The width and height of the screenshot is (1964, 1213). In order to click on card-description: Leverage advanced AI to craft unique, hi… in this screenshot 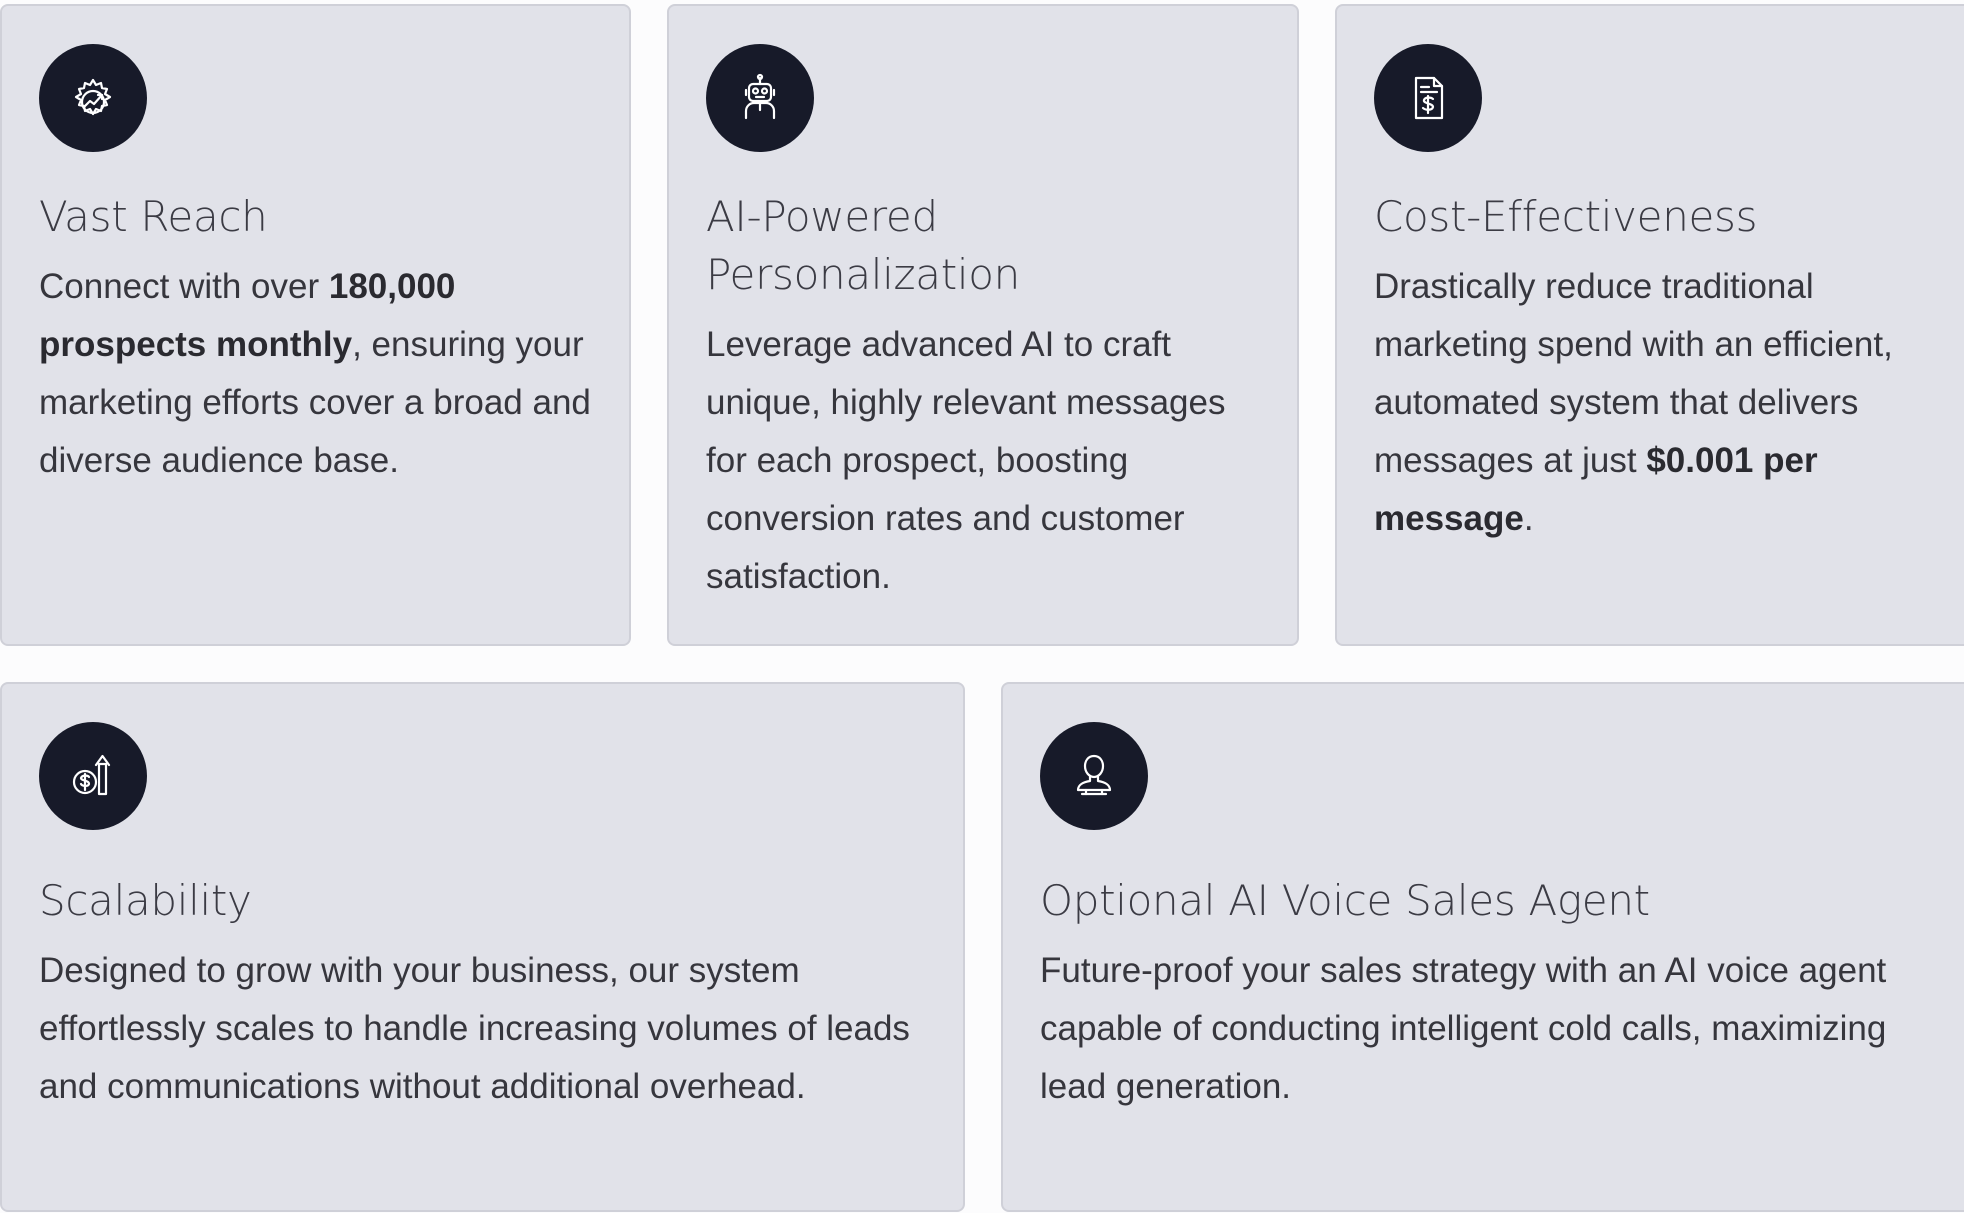, I will do `click(966, 460)`.